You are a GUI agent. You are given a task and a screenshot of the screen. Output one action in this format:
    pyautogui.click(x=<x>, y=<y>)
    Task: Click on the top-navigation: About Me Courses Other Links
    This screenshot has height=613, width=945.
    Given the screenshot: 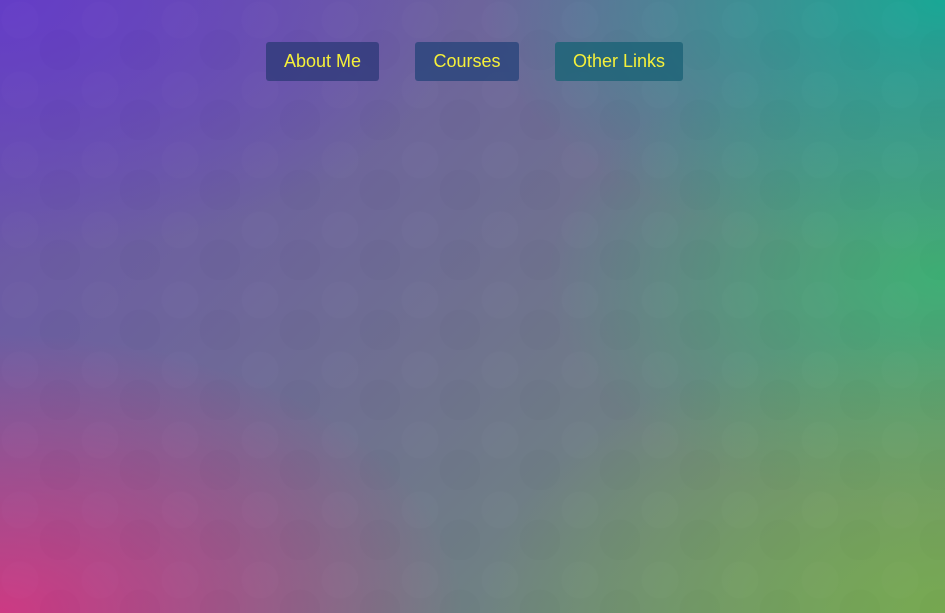 What is the action you would take?
    pyautogui.click(x=472, y=61)
    